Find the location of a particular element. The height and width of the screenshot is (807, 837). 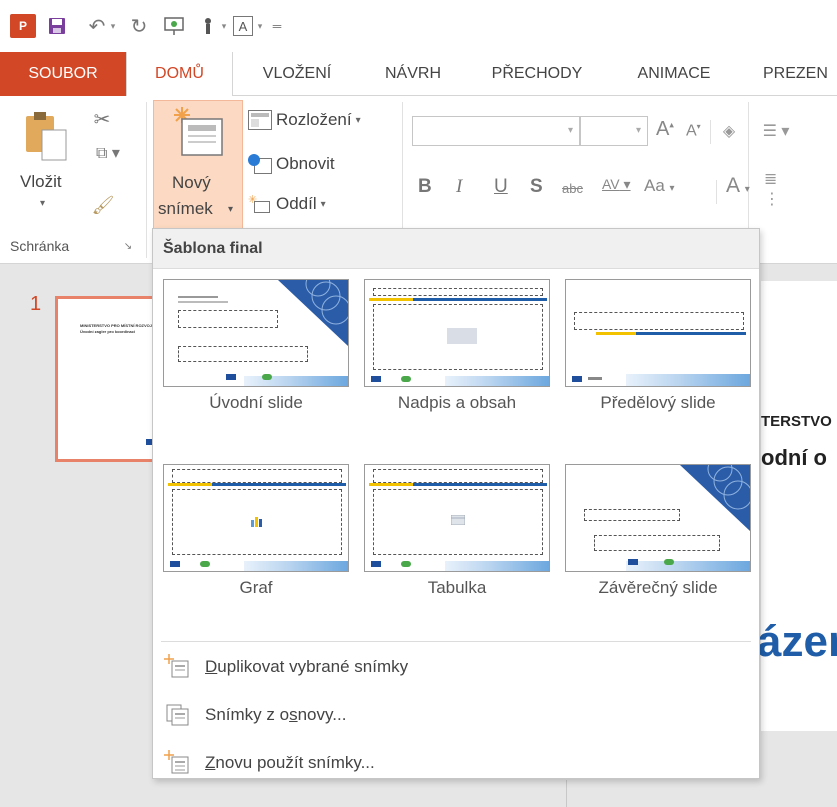

section-label: Oddíl is located at coordinates (296, 203).